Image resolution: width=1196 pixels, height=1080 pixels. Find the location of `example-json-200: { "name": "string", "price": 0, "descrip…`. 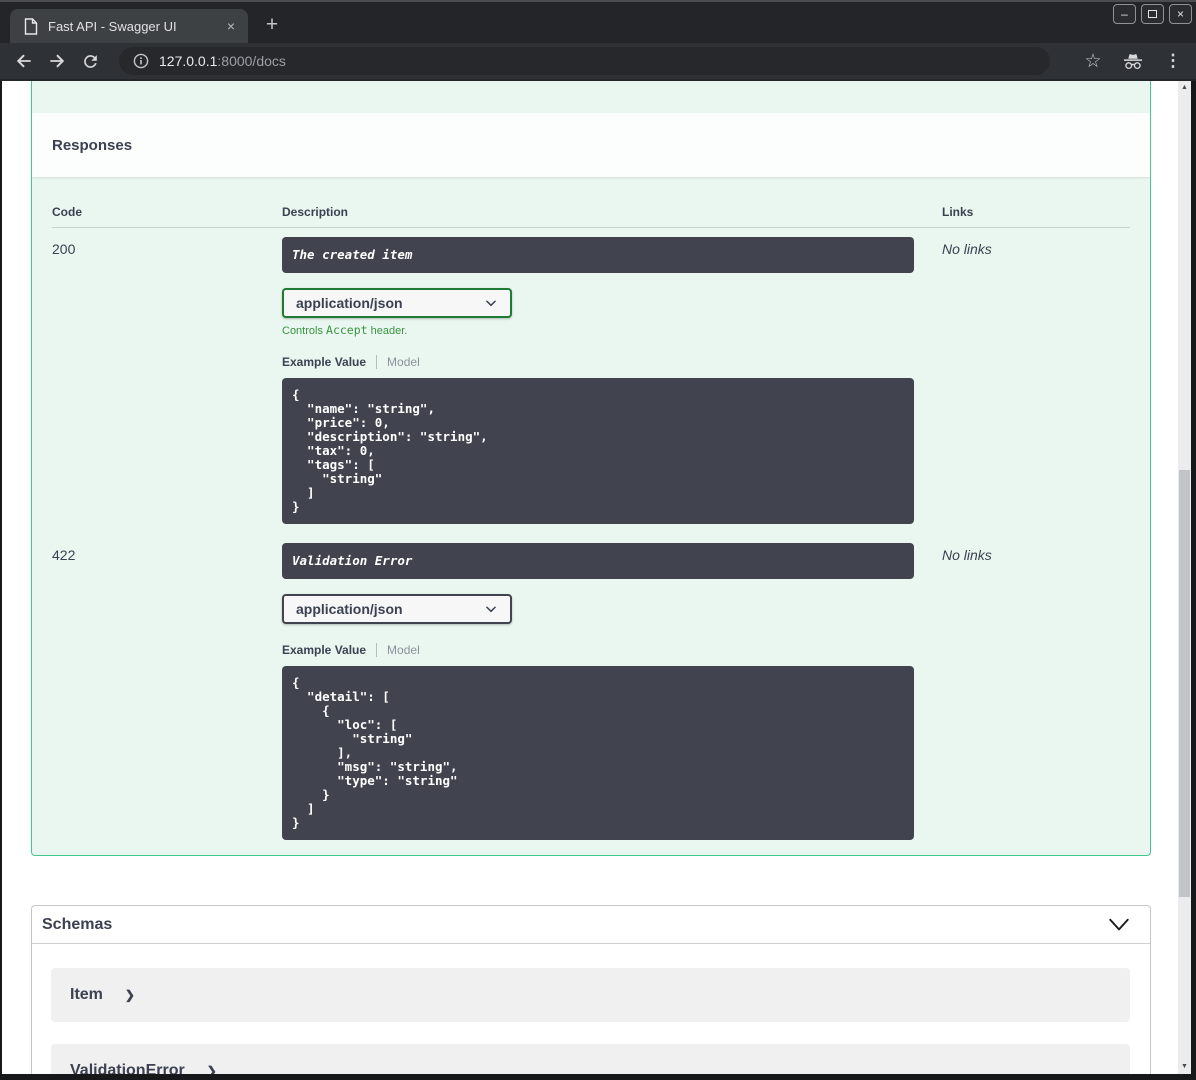

example-json-200: { "name": "string", "price": 0, "descrip… is located at coordinates (598, 451).